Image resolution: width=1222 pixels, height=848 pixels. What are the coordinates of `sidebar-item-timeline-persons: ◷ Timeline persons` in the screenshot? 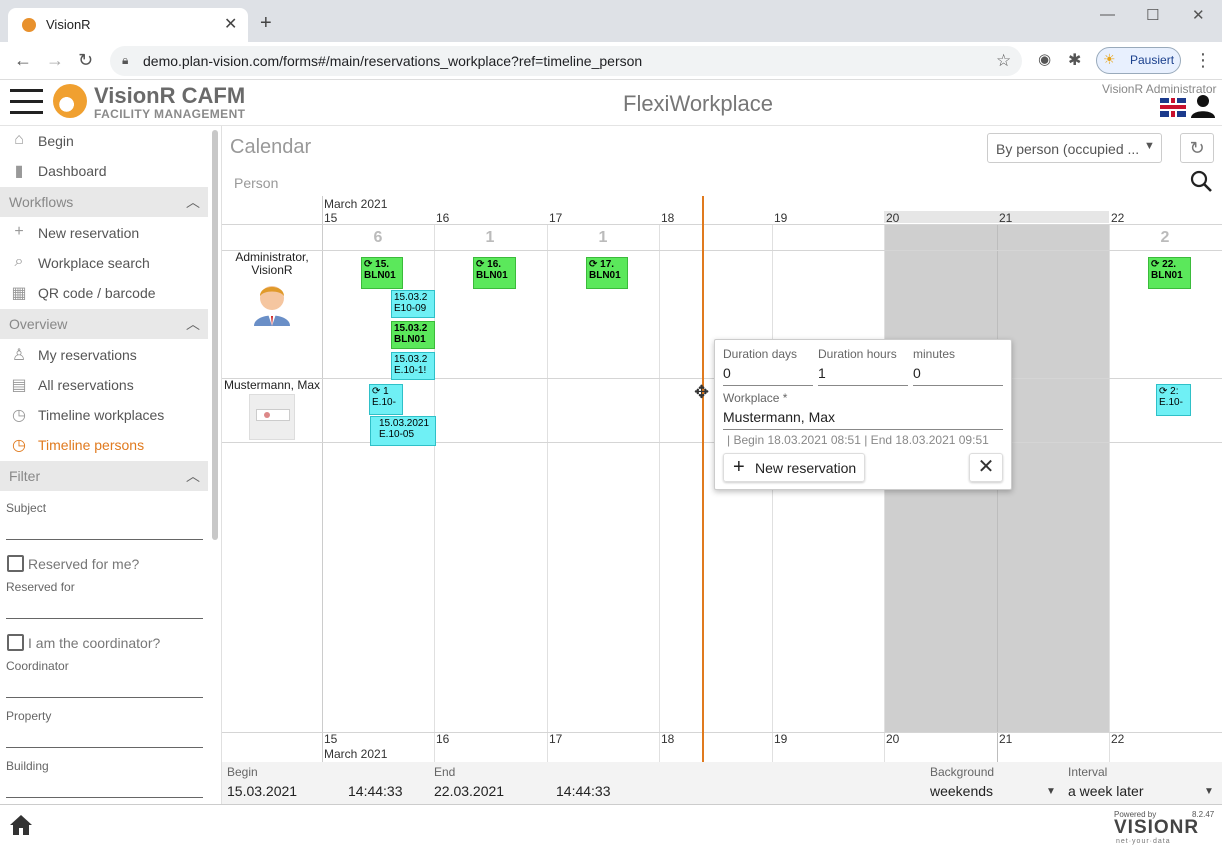 It's located at (104, 445).